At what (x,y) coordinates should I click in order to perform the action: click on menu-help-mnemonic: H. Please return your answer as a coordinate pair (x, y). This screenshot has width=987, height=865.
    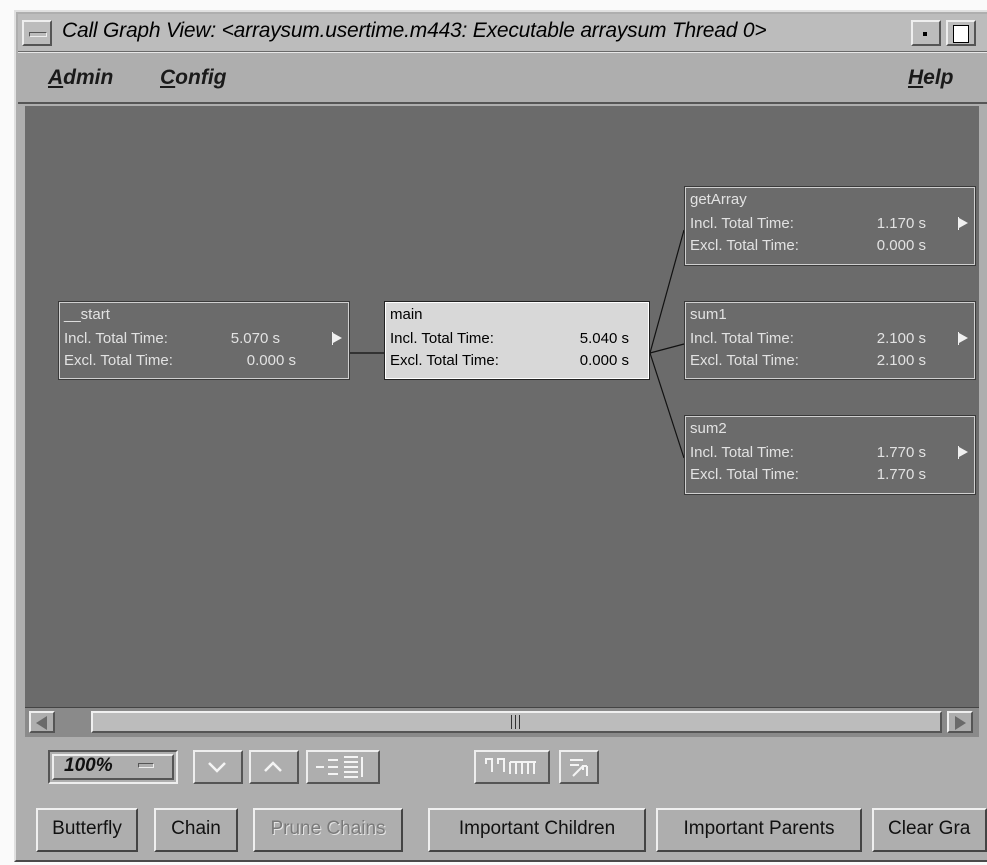
    Looking at the image, I should click on (916, 77).